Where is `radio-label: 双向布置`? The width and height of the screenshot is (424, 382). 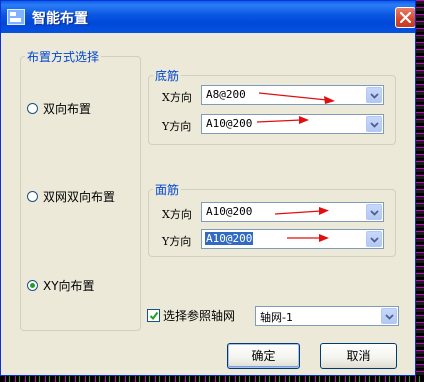 radio-label: 双向布置 is located at coordinates (67, 108).